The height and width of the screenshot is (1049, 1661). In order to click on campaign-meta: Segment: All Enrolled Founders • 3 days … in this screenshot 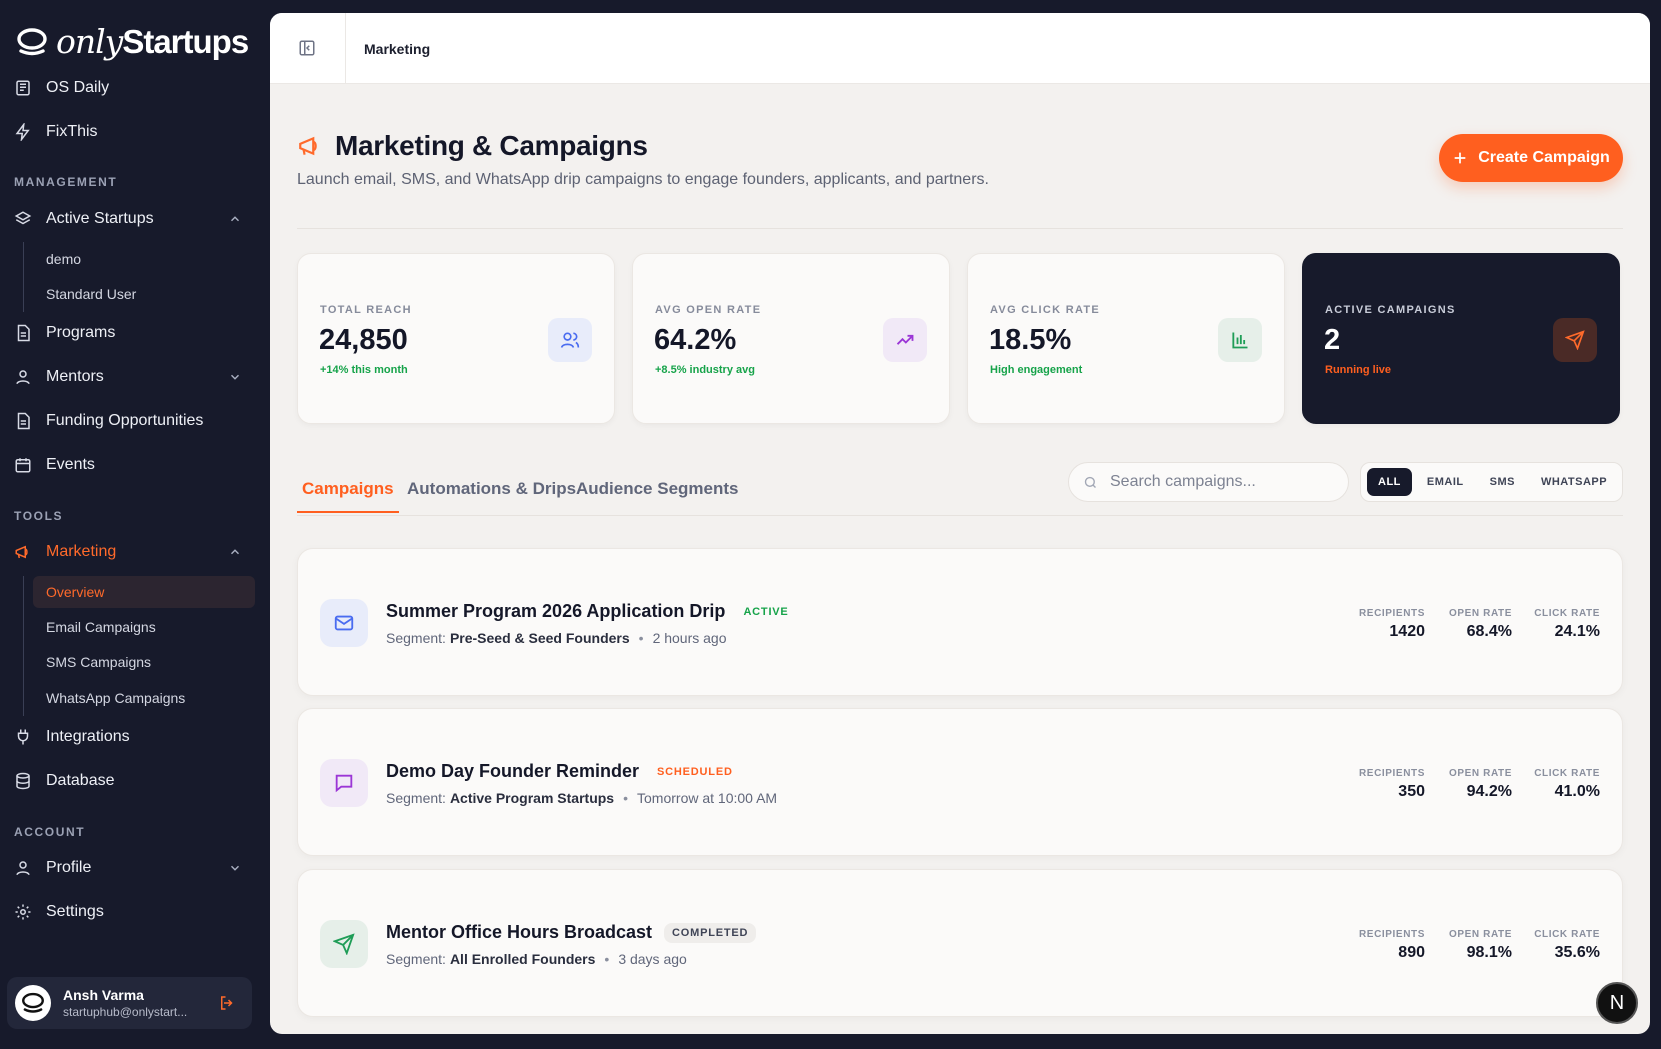, I will do `click(536, 959)`.